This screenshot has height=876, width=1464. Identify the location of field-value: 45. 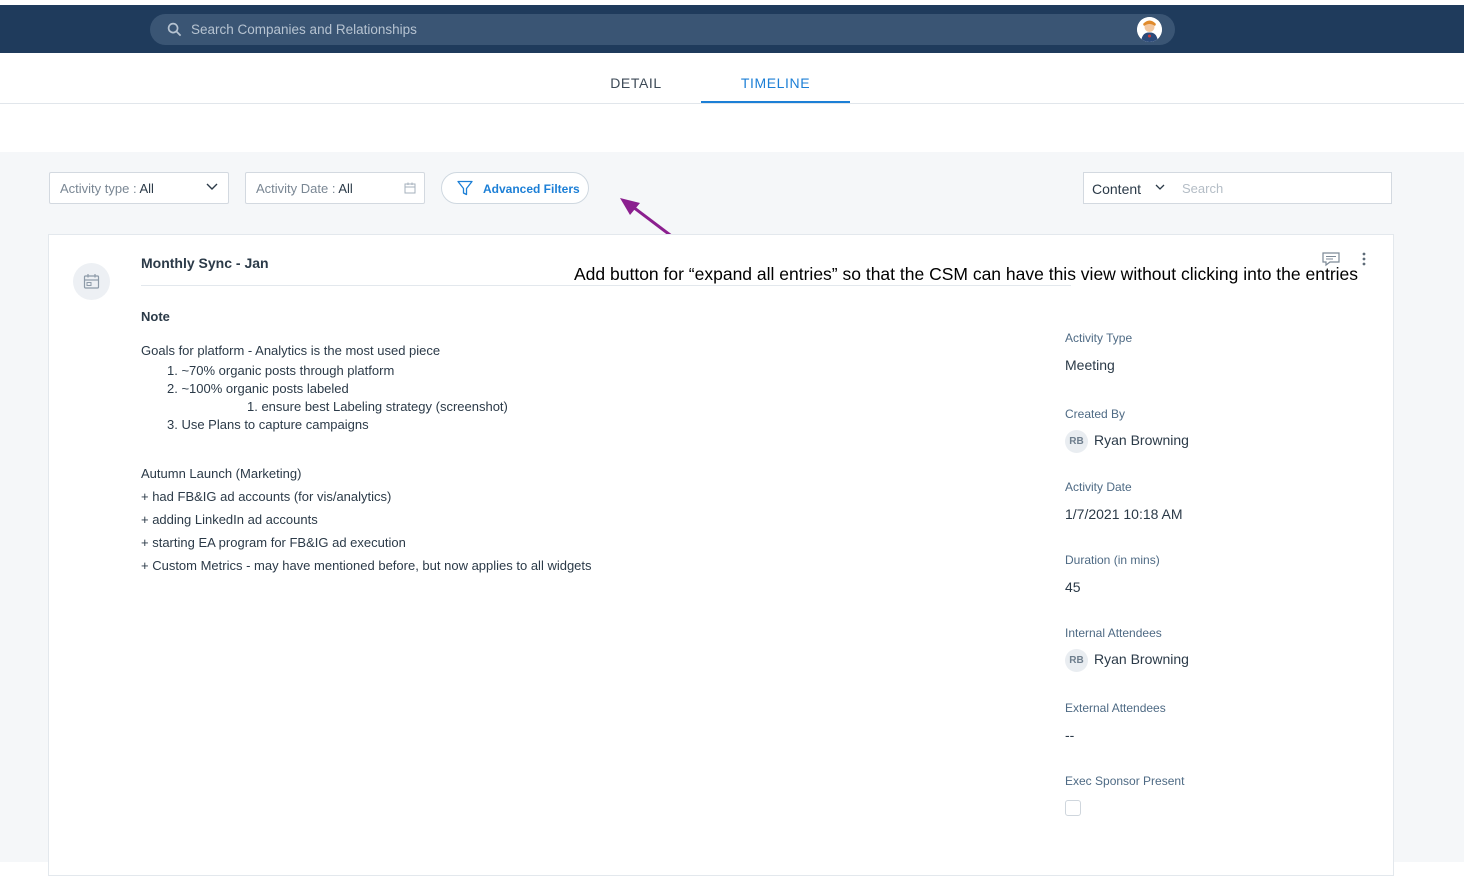
(1073, 587).